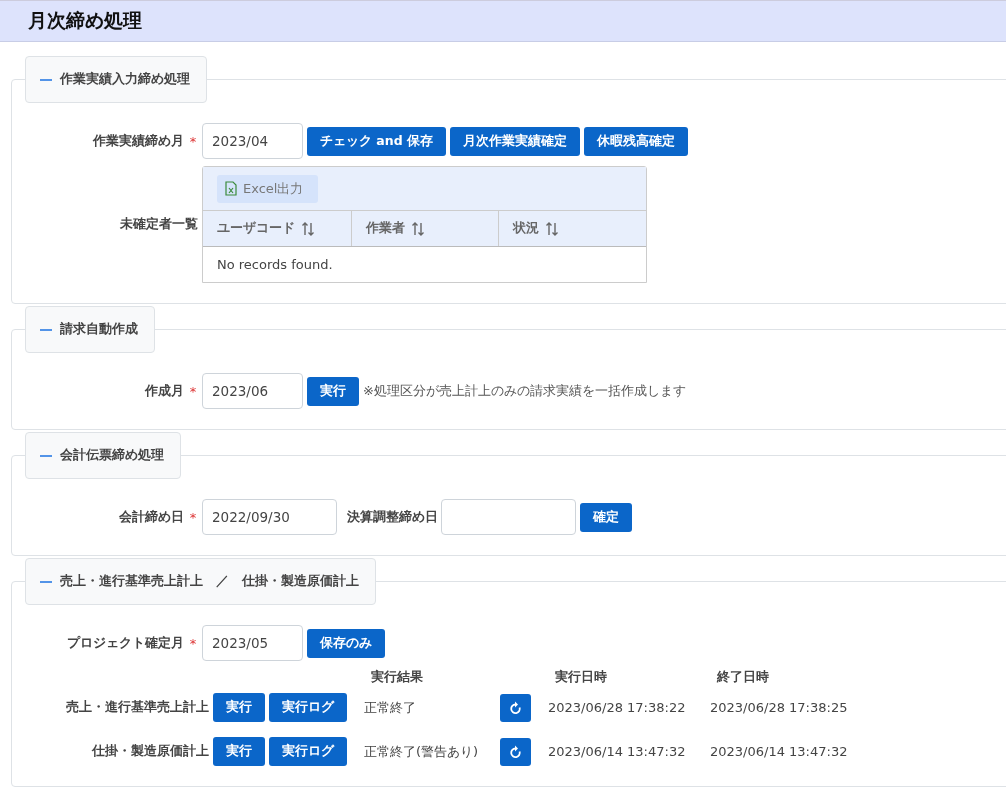 The height and width of the screenshot is (790, 1006). I want to click on section-title: 請求自動作成, so click(99, 329).